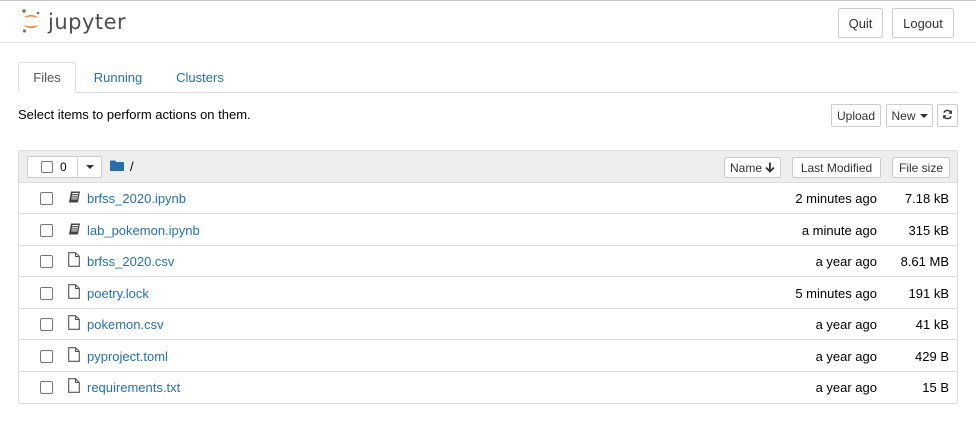 This screenshot has width=976, height=424. I want to click on jupyter-logo-text: jupyter, so click(87, 22).